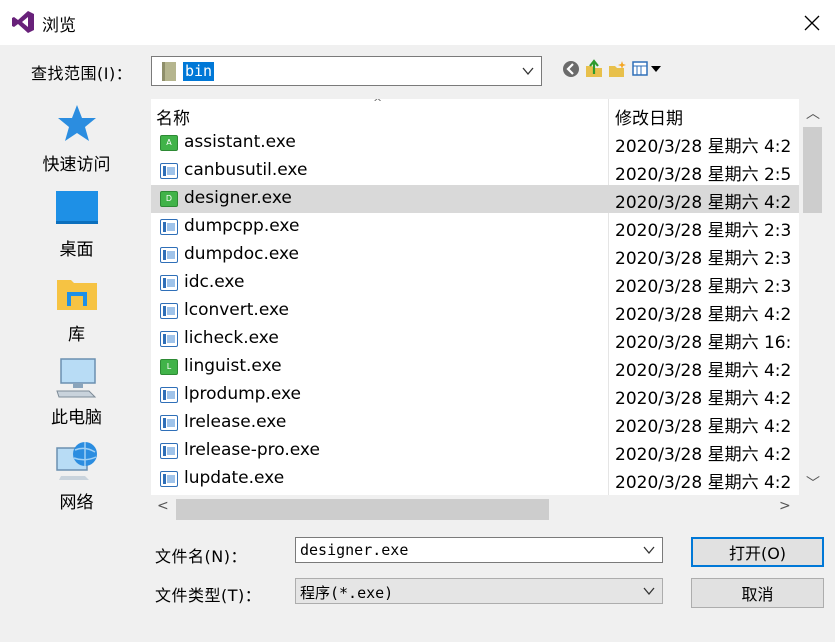 This screenshot has height=642, width=835. I want to click on file-row: dumpdoc.exe 2020/3/28 星期六 2:3, so click(475, 255).